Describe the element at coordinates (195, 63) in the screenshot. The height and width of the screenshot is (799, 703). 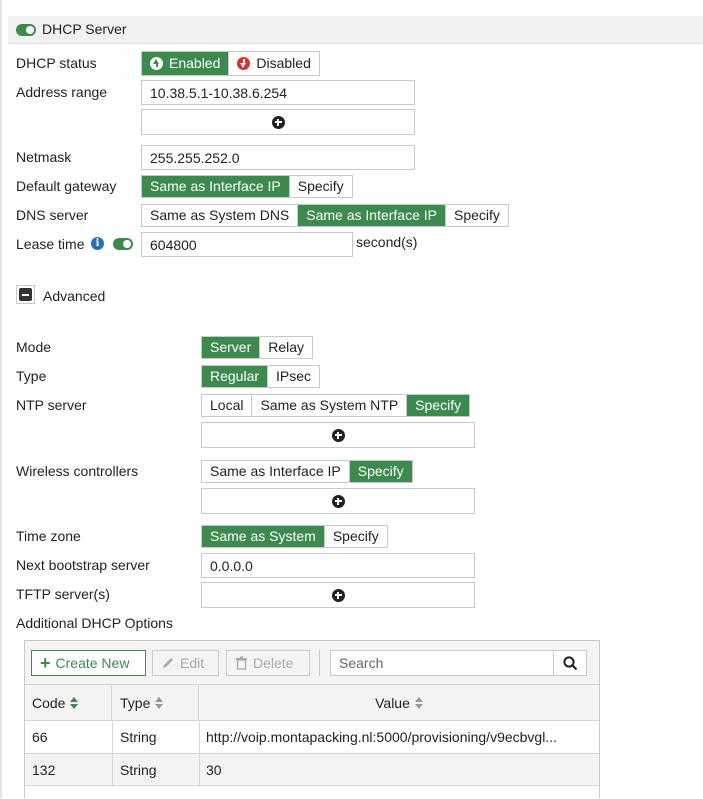
I see `status-enabled-label: Enabled` at that location.